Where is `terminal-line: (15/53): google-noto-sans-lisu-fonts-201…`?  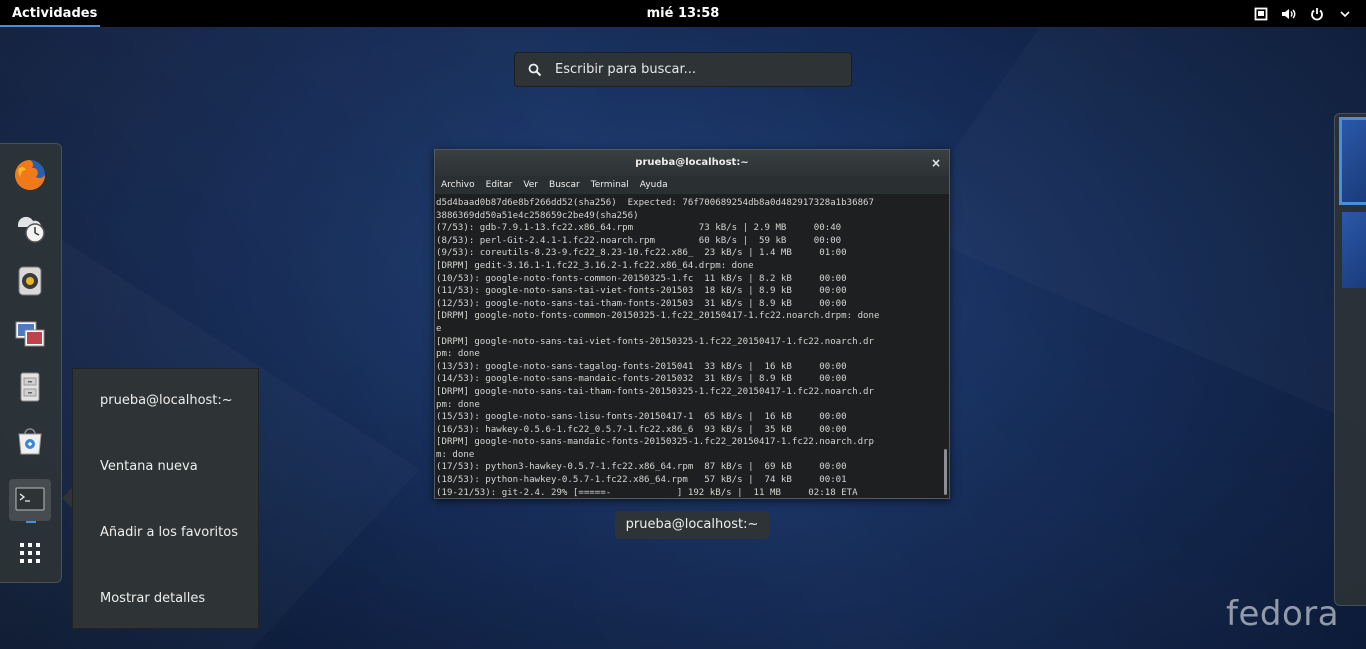
terminal-line: (15/53): google-noto-sans-lisu-fonts-201… is located at coordinates (641, 417).